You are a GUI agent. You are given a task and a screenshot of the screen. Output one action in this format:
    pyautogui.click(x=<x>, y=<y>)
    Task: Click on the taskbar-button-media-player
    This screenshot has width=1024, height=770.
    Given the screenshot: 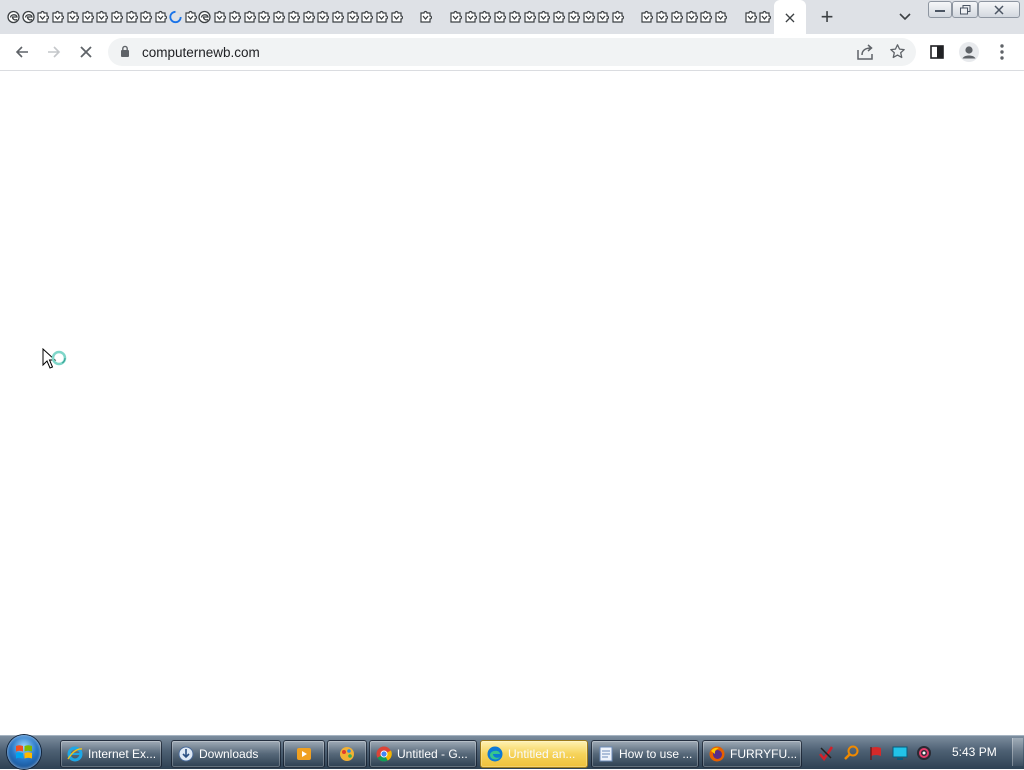 What is the action you would take?
    pyautogui.click(x=304, y=754)
    